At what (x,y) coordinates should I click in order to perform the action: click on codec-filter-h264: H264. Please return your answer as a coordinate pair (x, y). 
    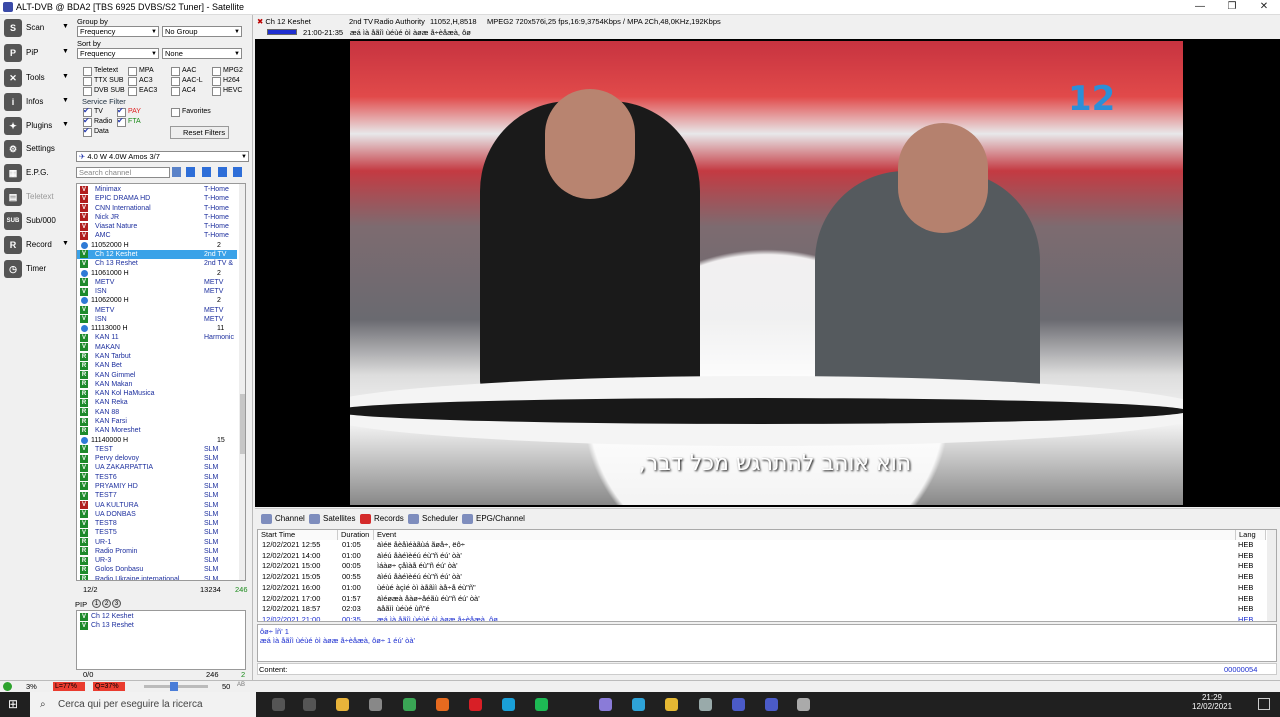
    Looking at the image, I should click on (226, 81).